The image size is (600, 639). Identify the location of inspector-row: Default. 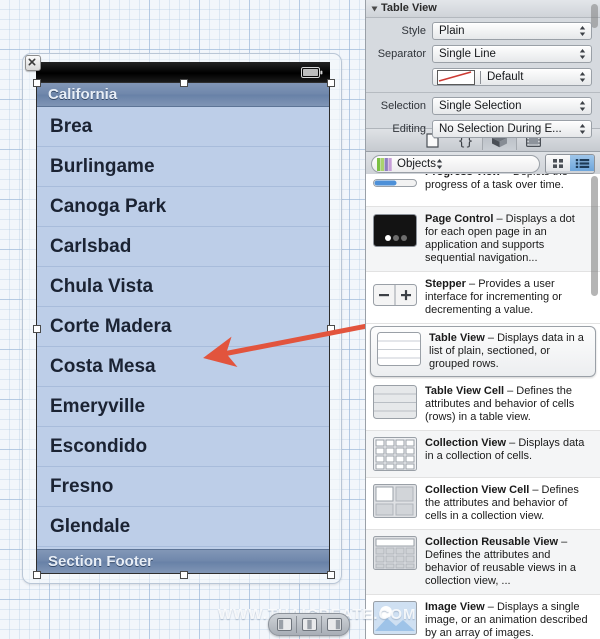
(483, 77).